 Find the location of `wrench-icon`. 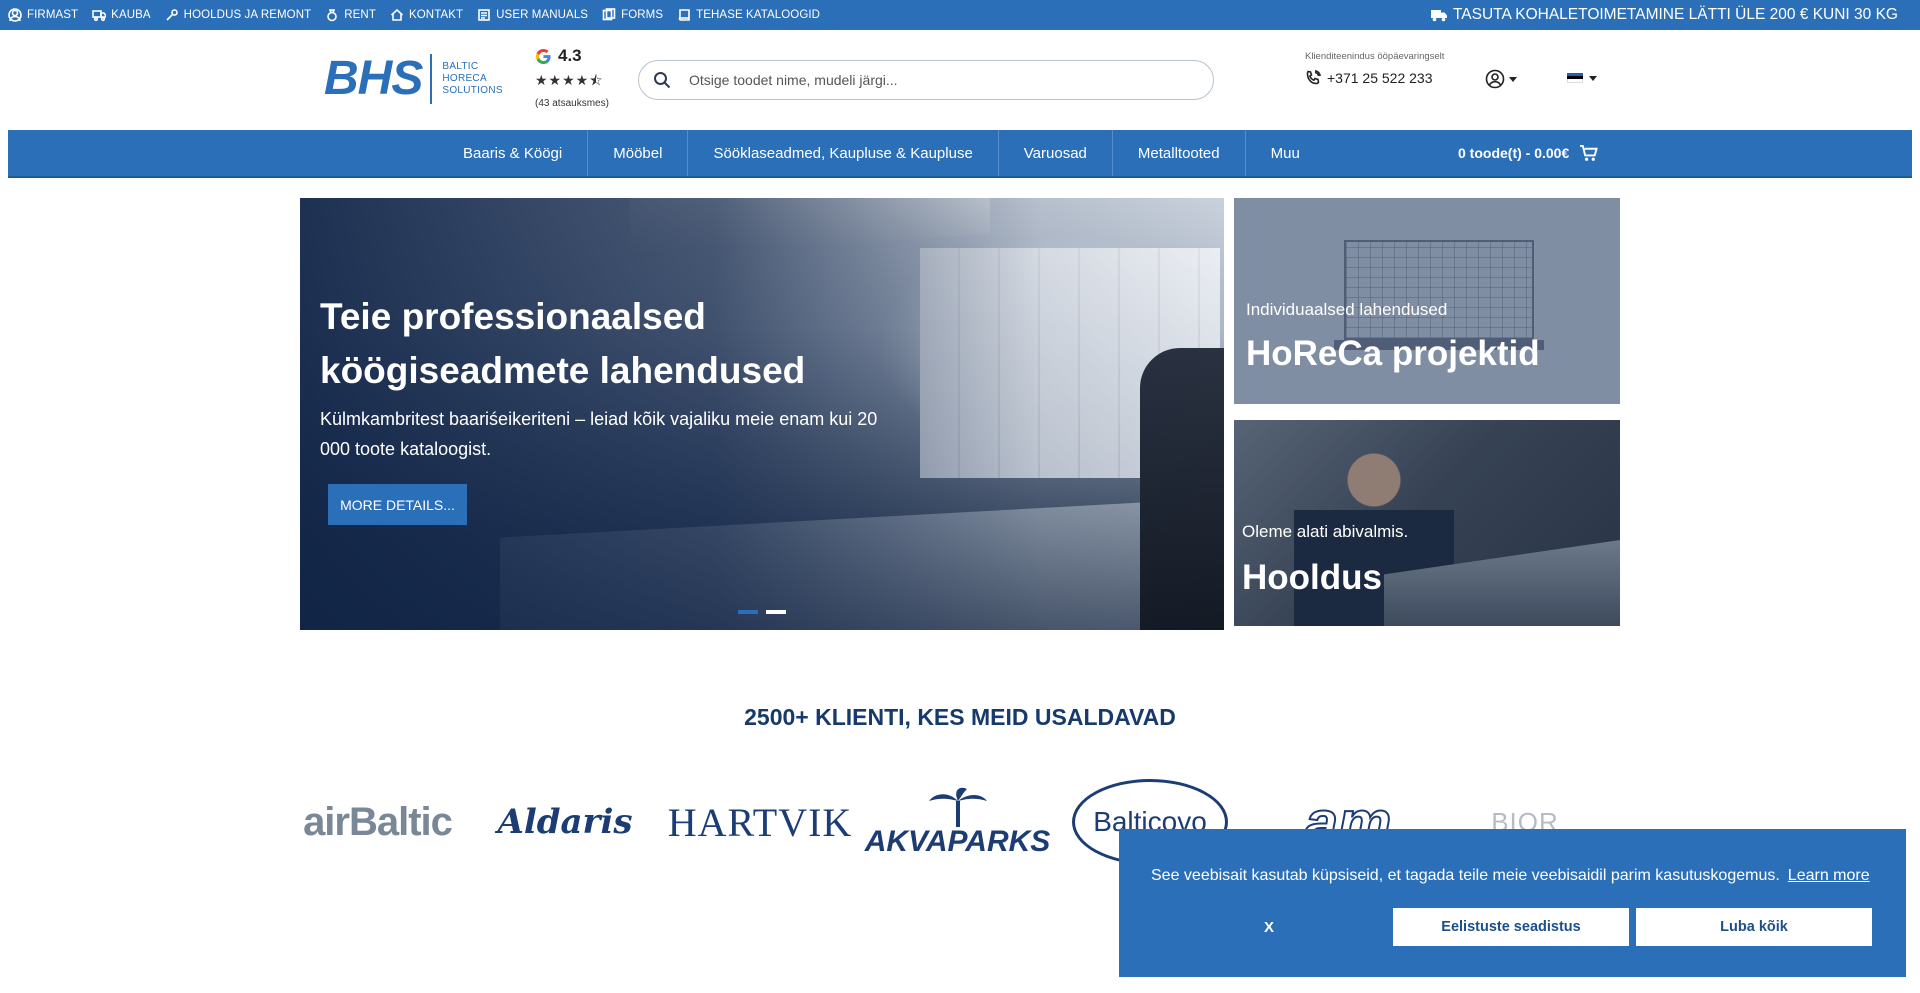

wrench-icon is located at coordinates (172, 15).